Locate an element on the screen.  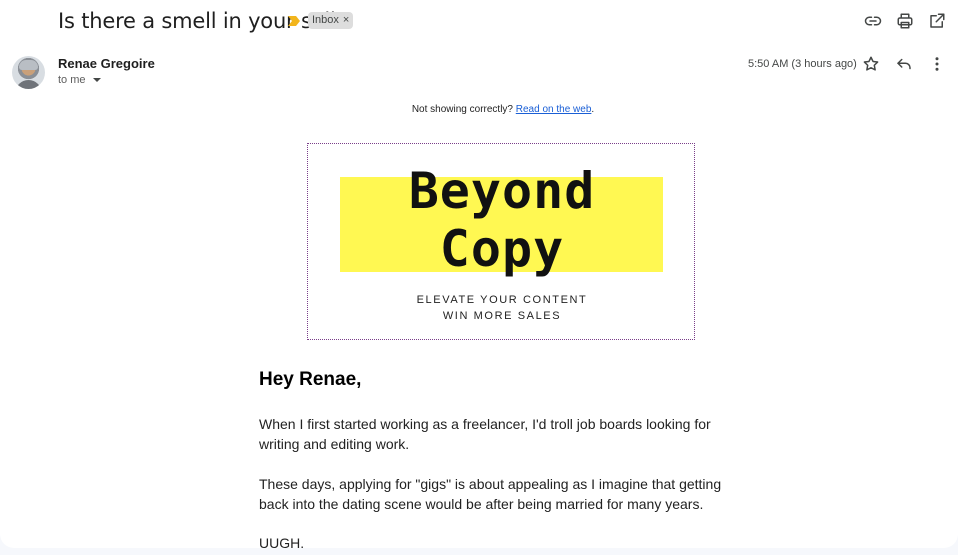
link-icon is located at coordinates (873, 21).